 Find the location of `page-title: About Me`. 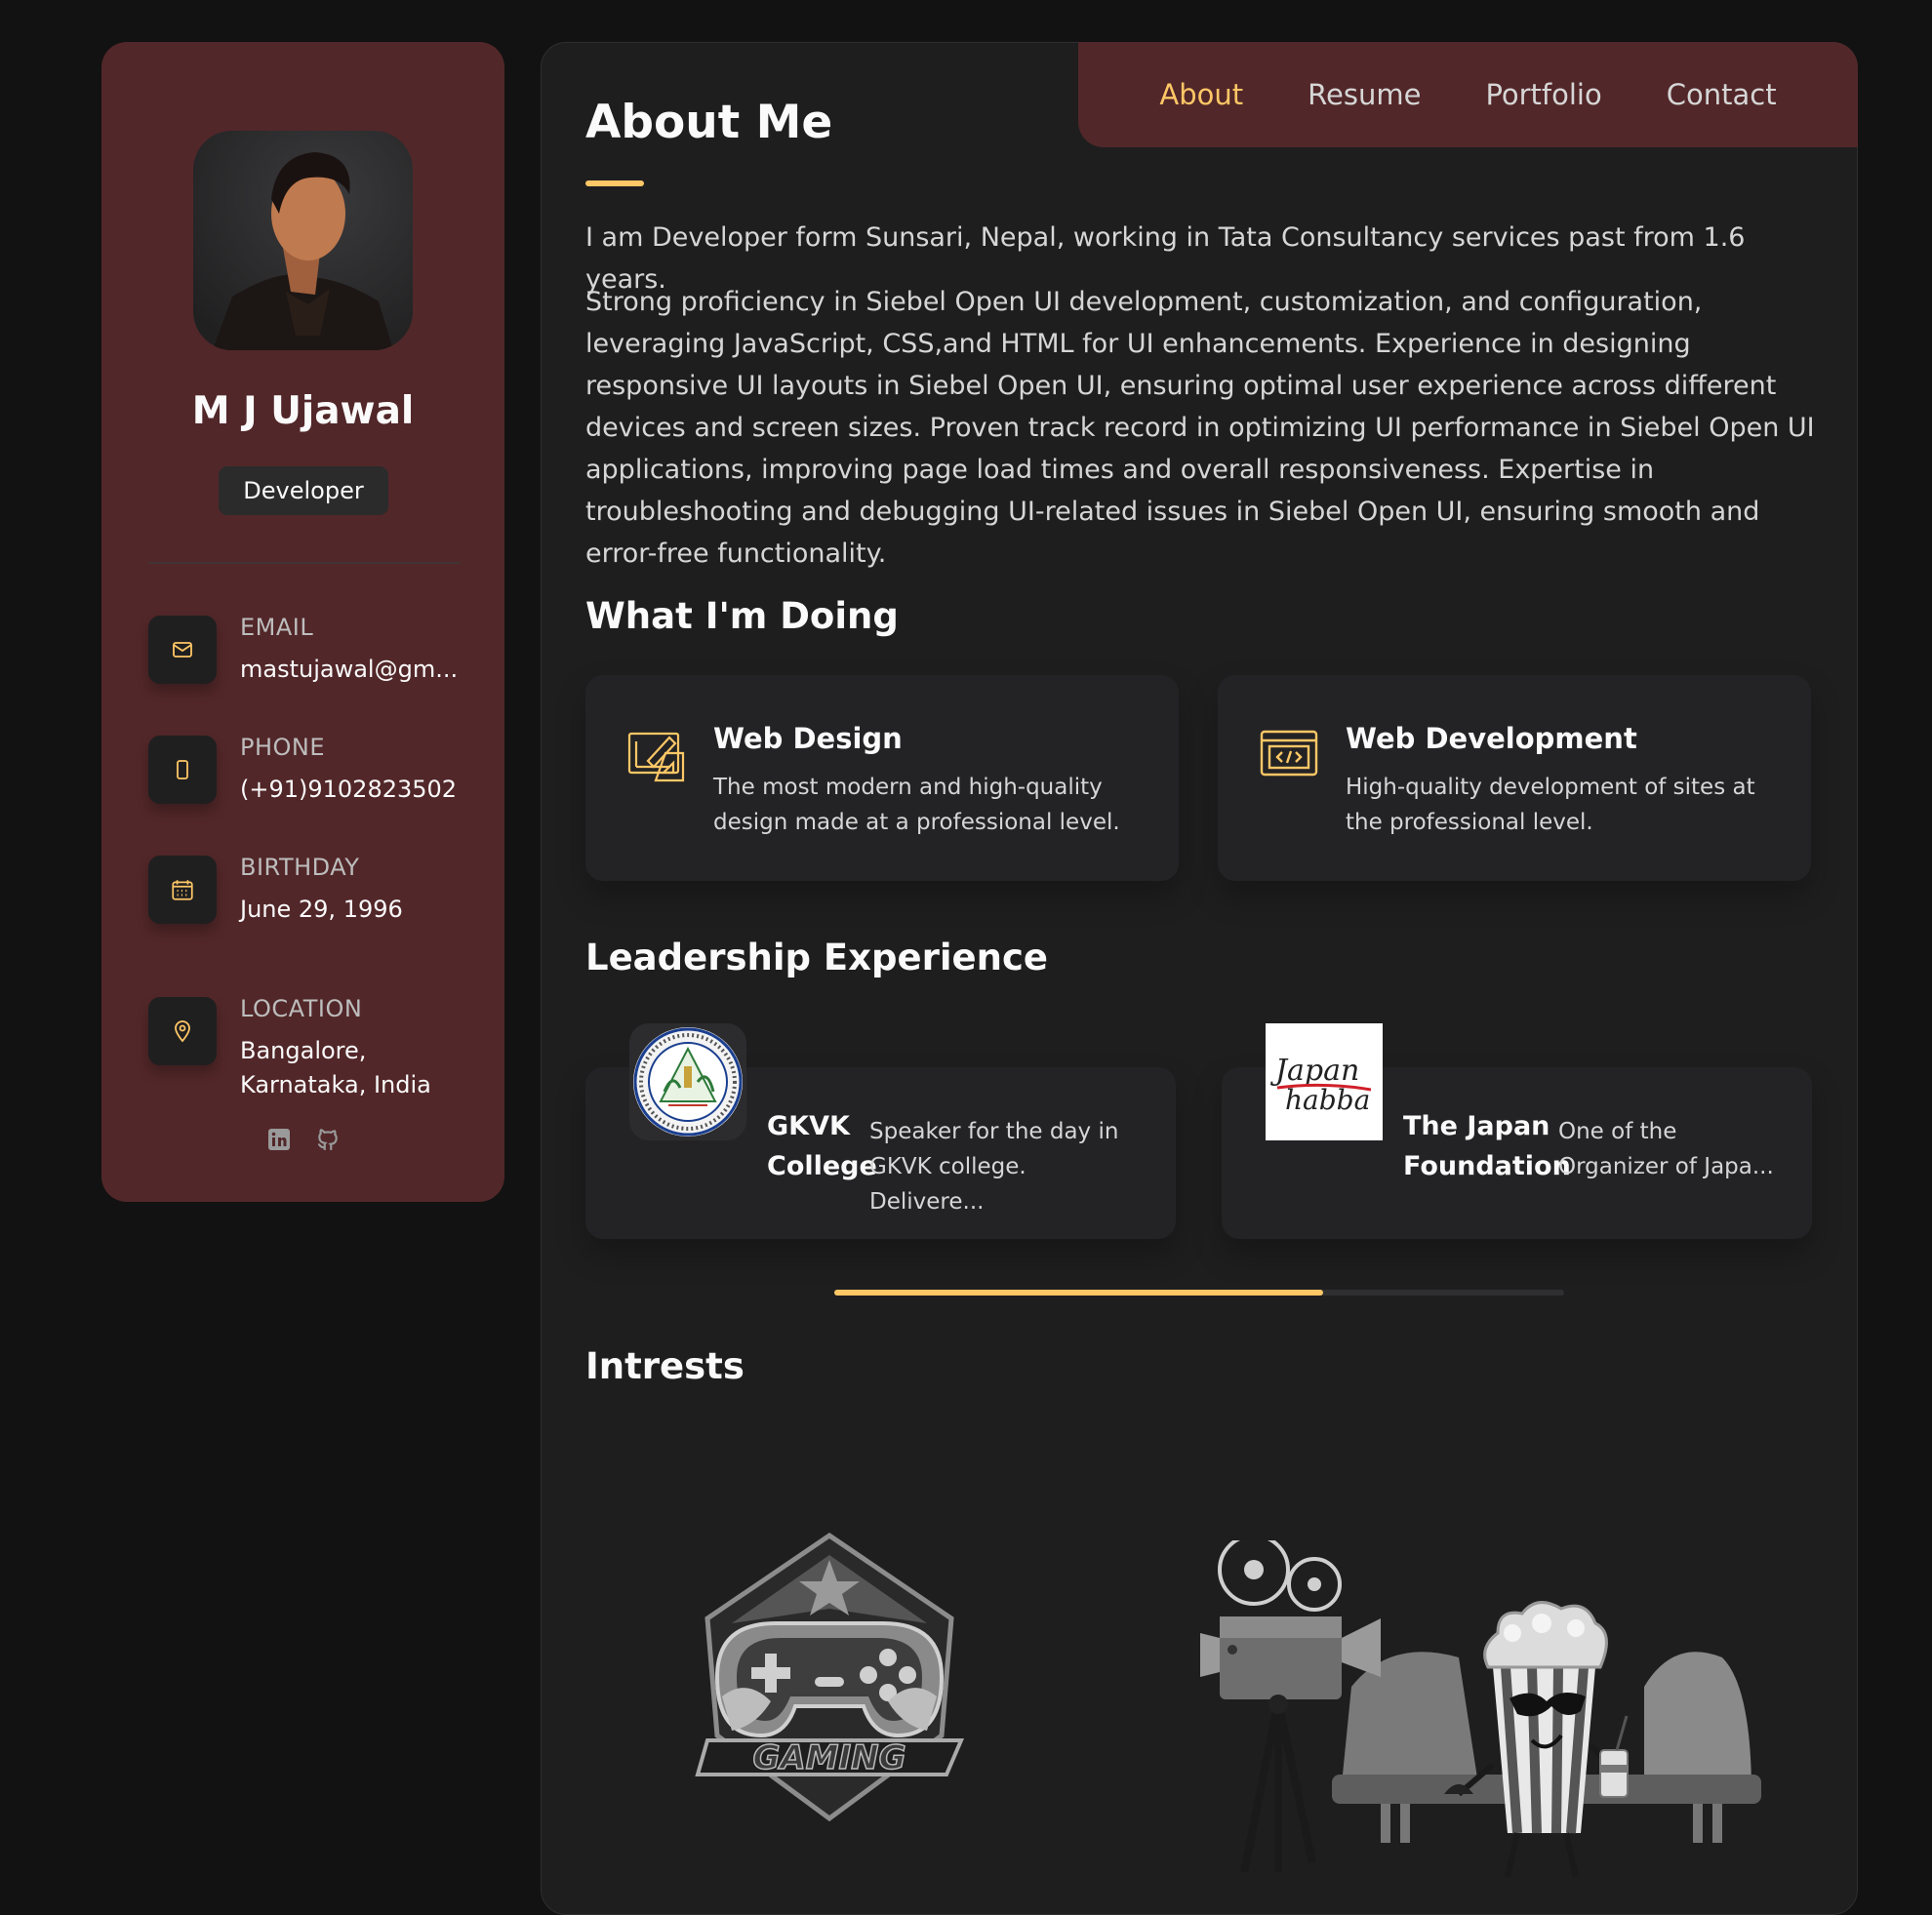

page-title: About Me is located at coordinates (709, 122).